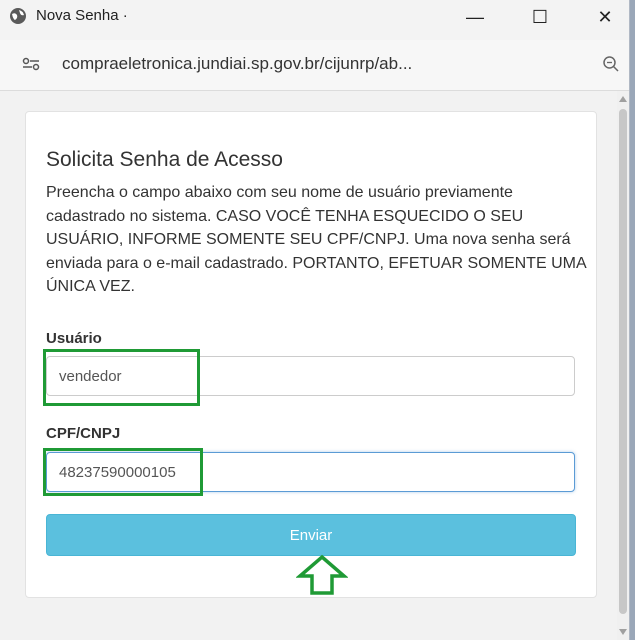  What do you see at coordinates (18, 16) in the screenshot?
I see `globe-icon` at bounding box center [18, 16].